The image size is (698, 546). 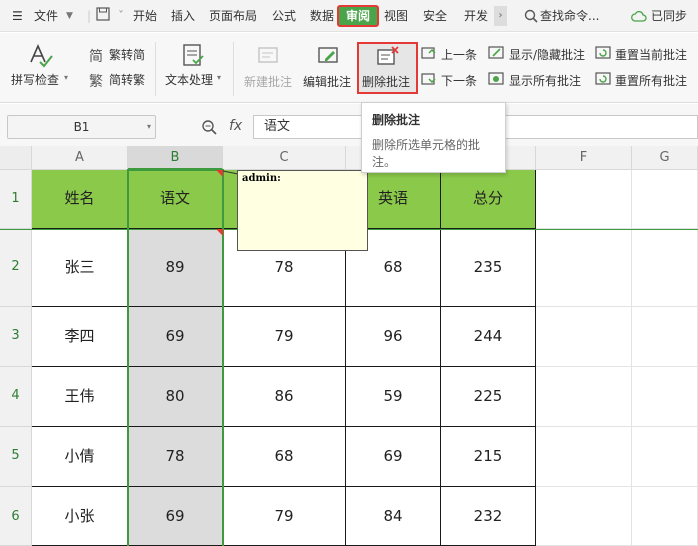 I want to click on search-icon, so click(x=531, y=16).